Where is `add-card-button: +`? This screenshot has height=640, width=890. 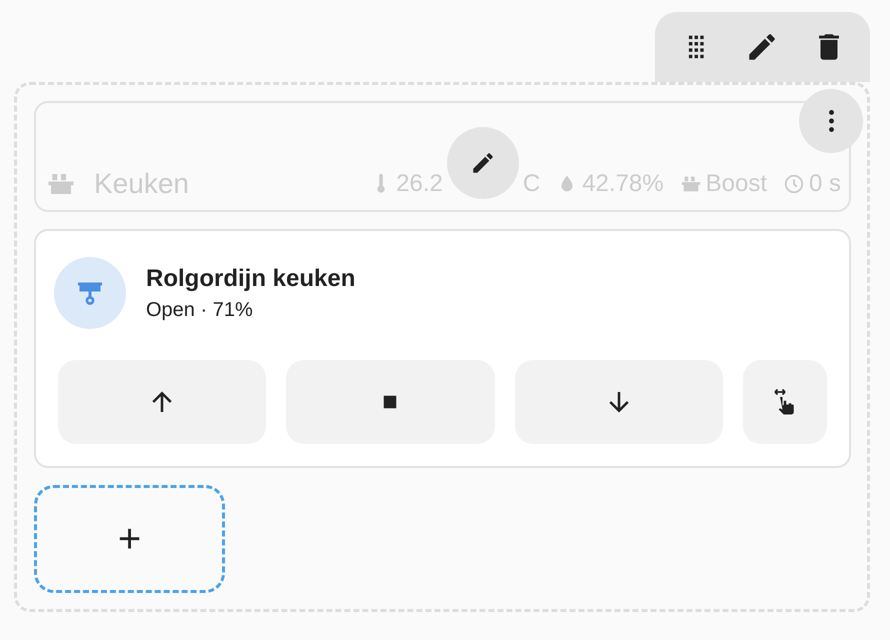
add-card-button: + is located at coordinates (129, 539).